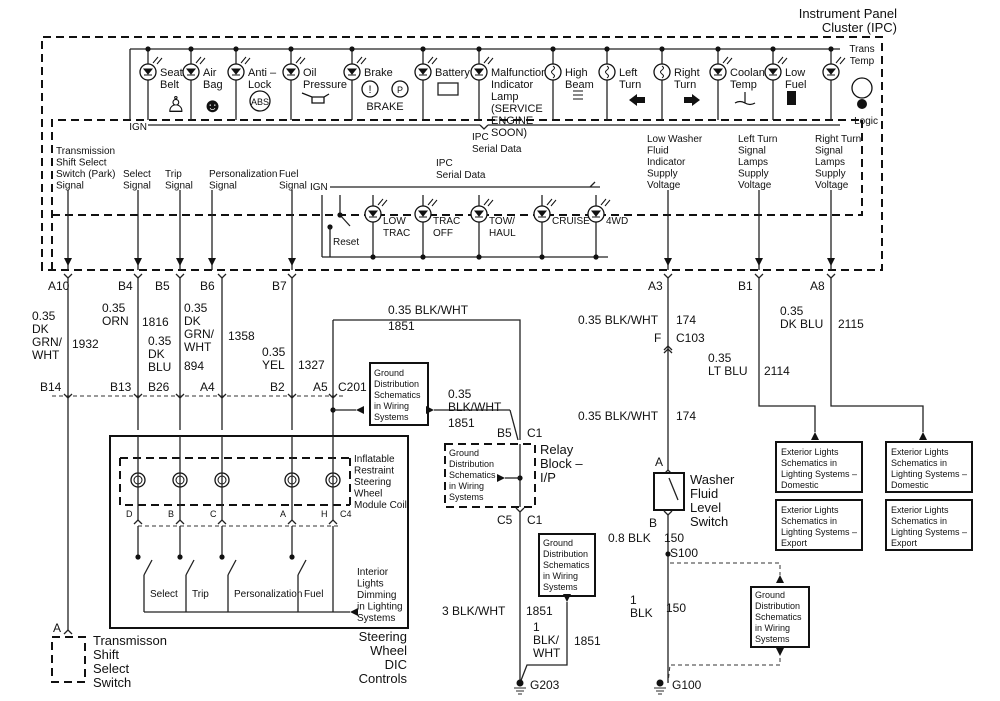 The image size is (1000, 701). Describe the element at coordinates (130, 661) in the screenshot. I see `trans-switch-label: Transmisson Shift Select Switch` at that location.